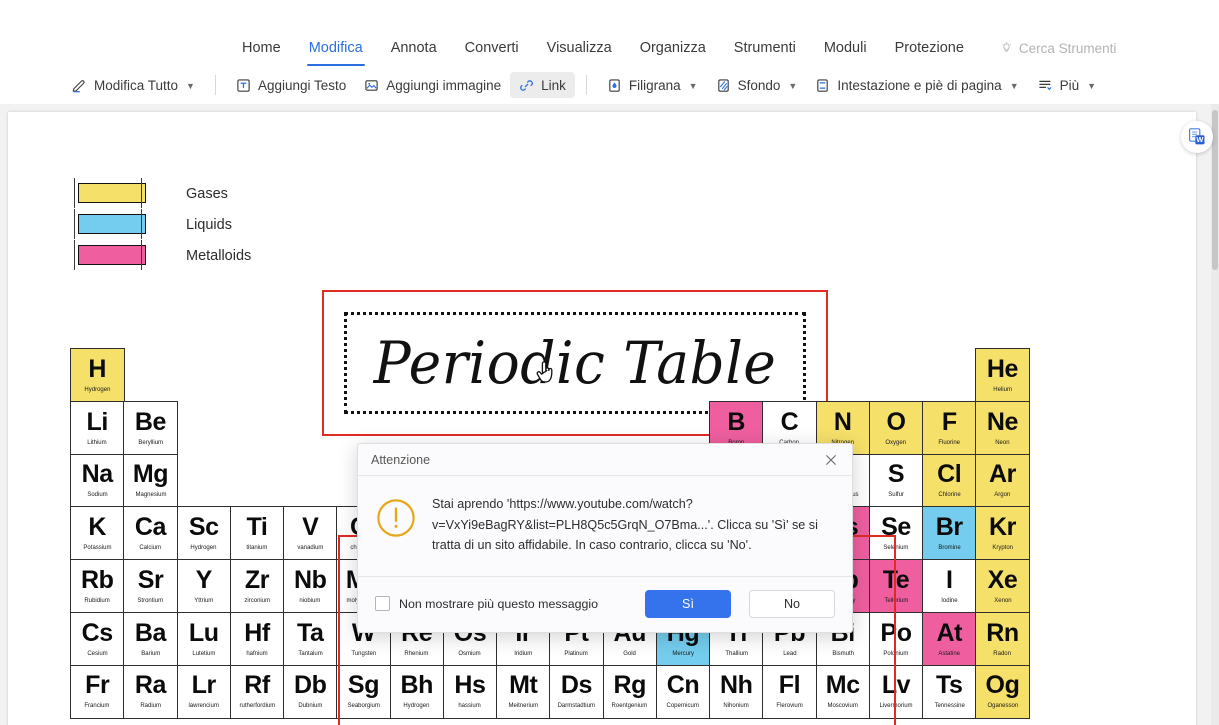  What do you see at coordinates (1002, 600) in the screenshot?
I see `element-name: Xenon` at bounding box center [1002, 600].